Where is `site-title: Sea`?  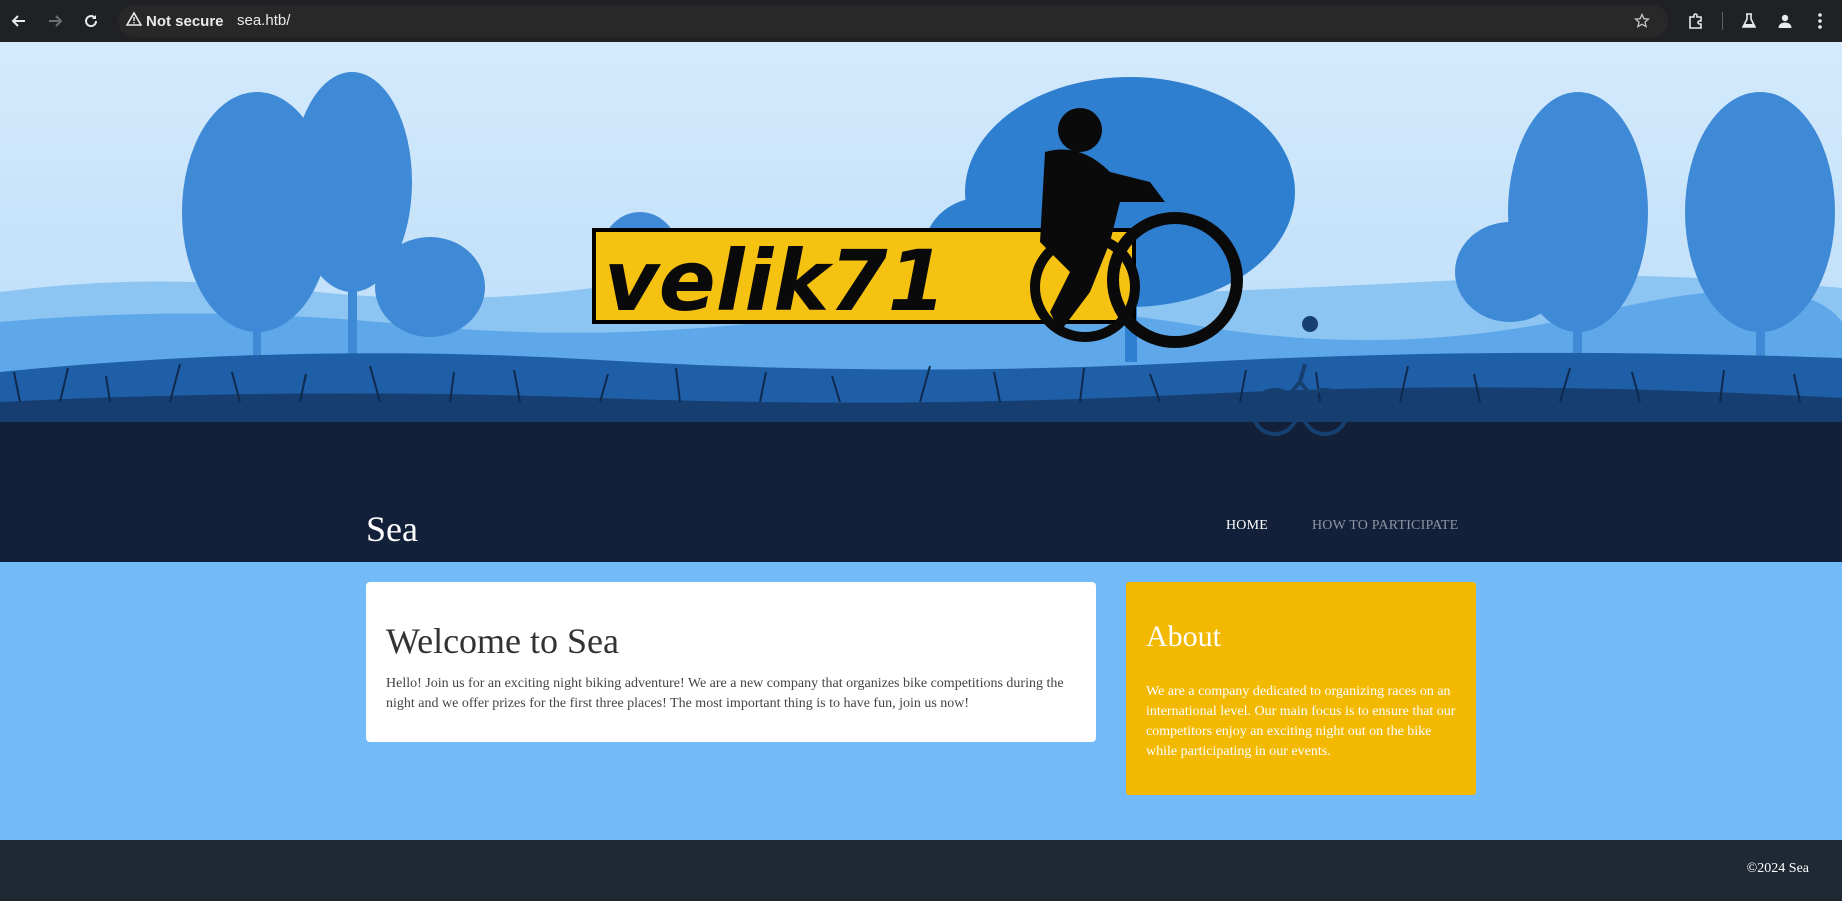
site-title: Sea is located at coordinates (392, 529).